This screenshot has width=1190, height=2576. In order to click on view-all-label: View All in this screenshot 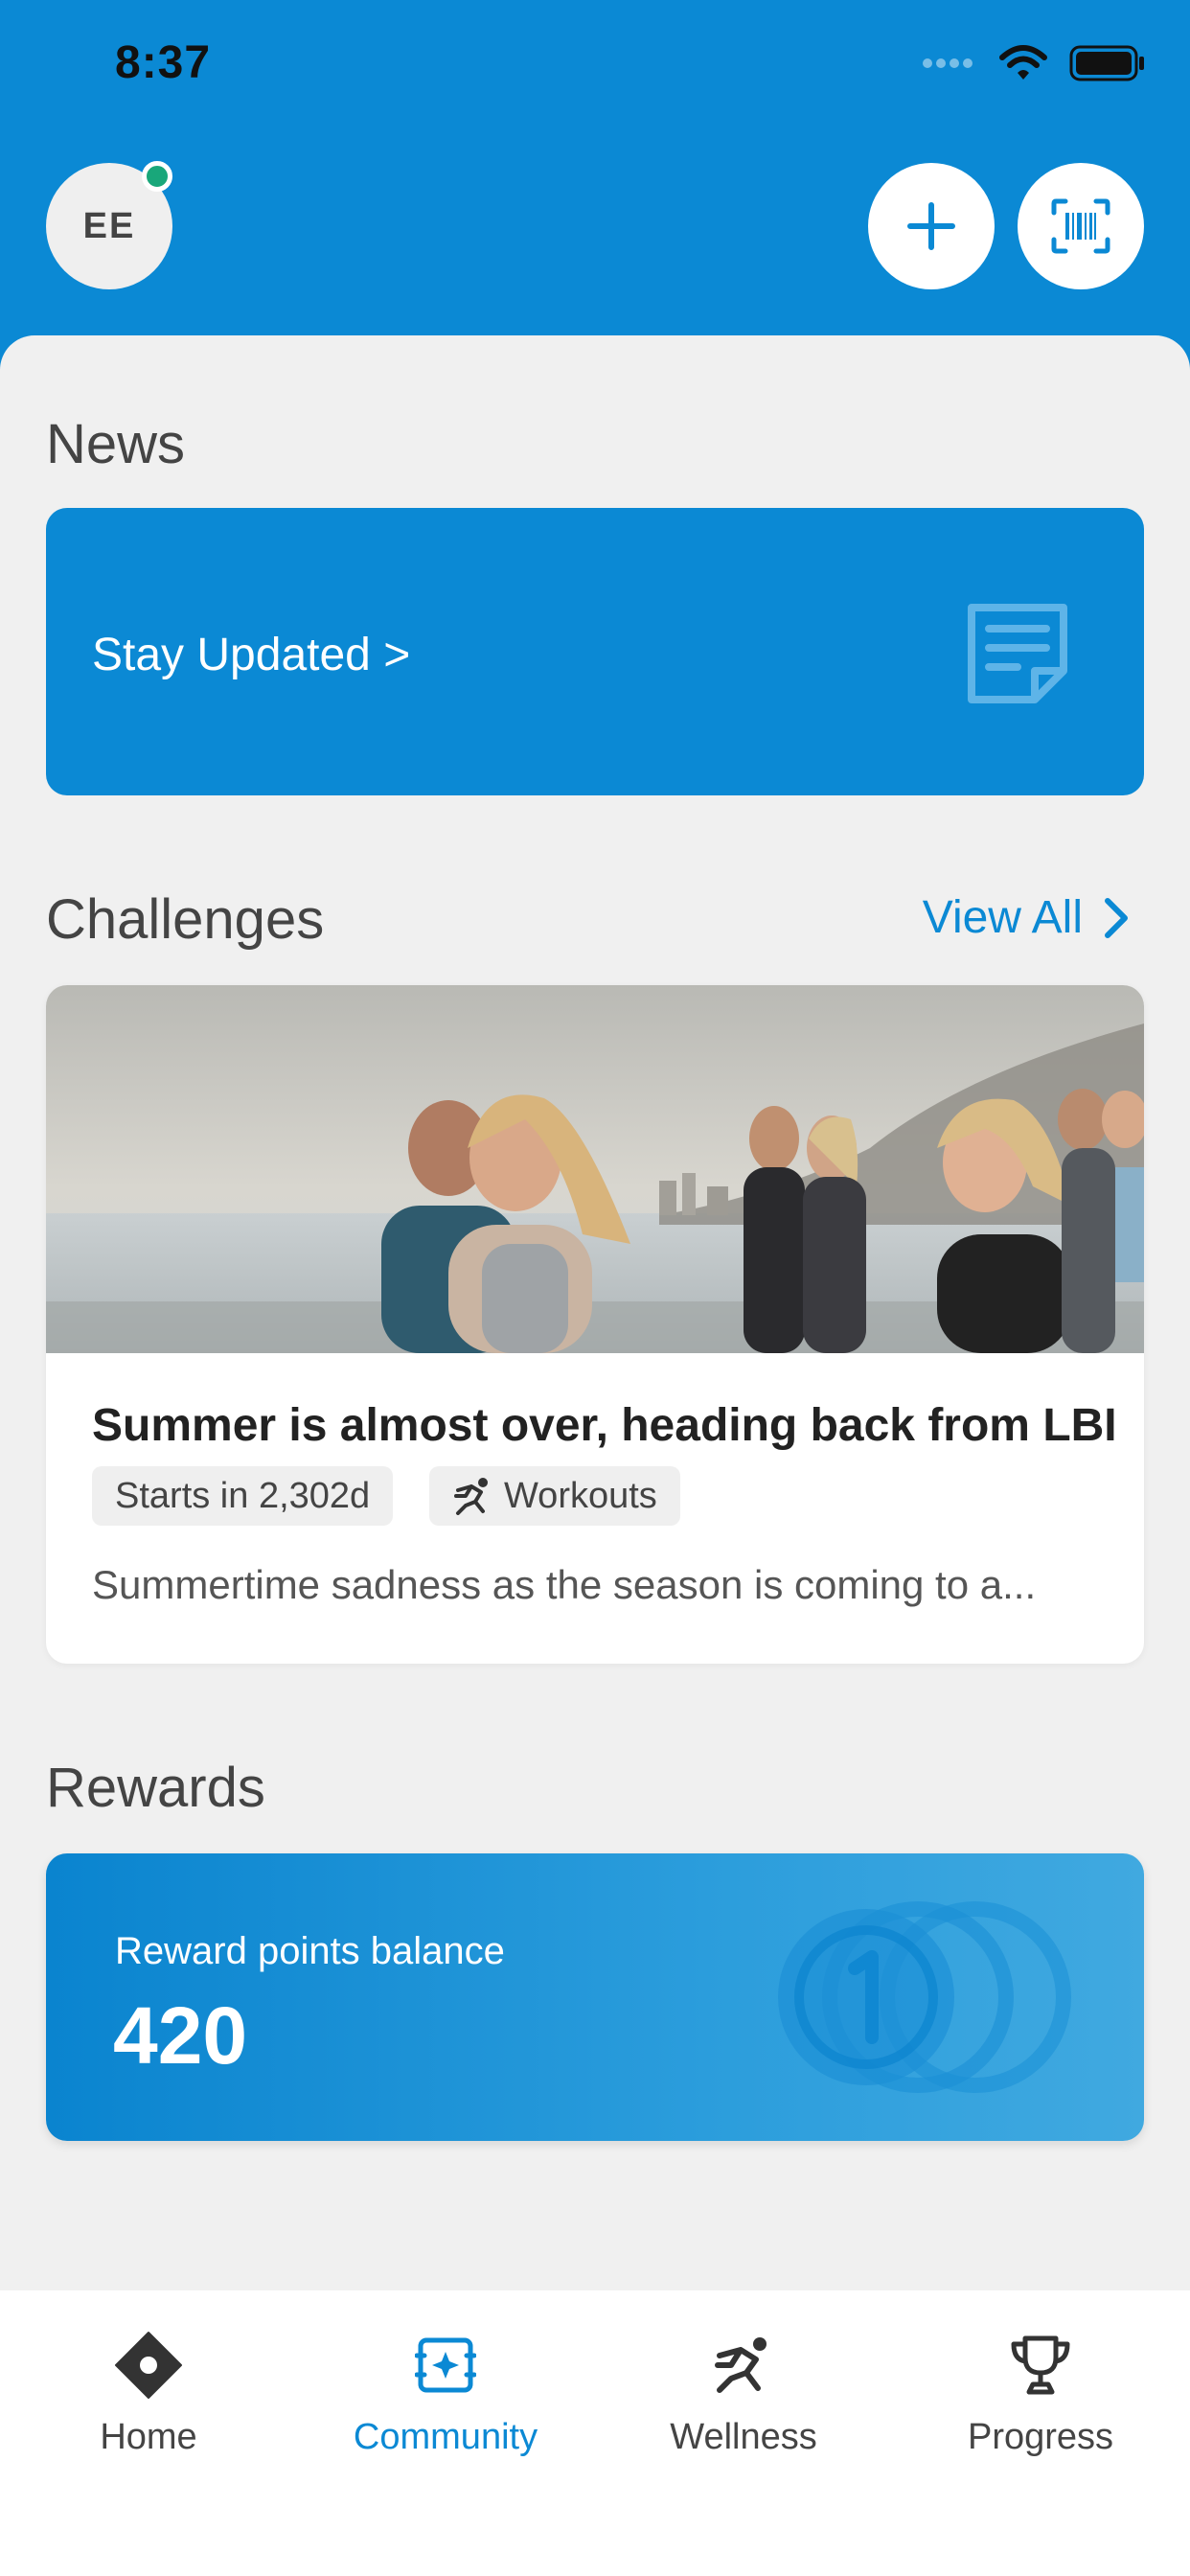, I will do `click(1003, 917)`.